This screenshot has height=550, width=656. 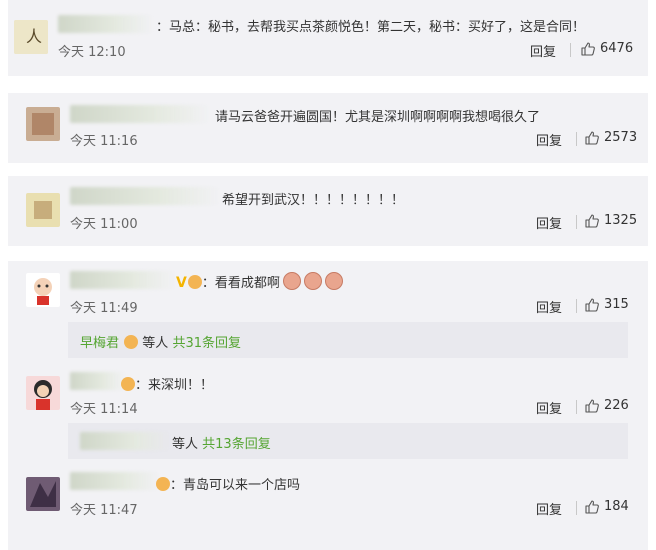 What do you see at coordinates (104, 224) in the screenshot?
I see `comment-time: 今天 11:00` at bounding box center [104, 224].